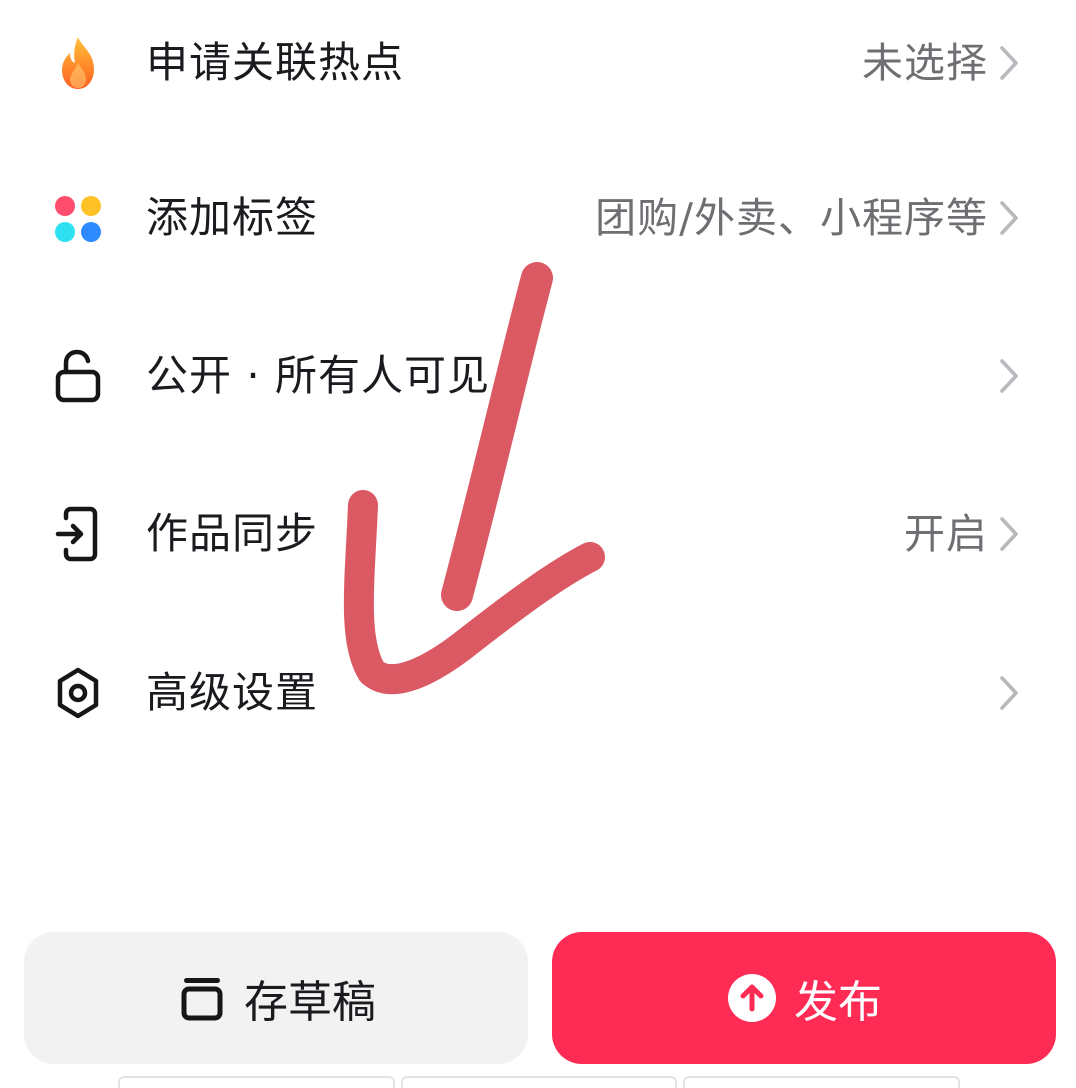 This screenshot has height=1088, width=1076. What do you see at coordinates (538, 534) in the screenshot?
I see `row-sync: 作品同步 开启` at bounding box center [538, 534].